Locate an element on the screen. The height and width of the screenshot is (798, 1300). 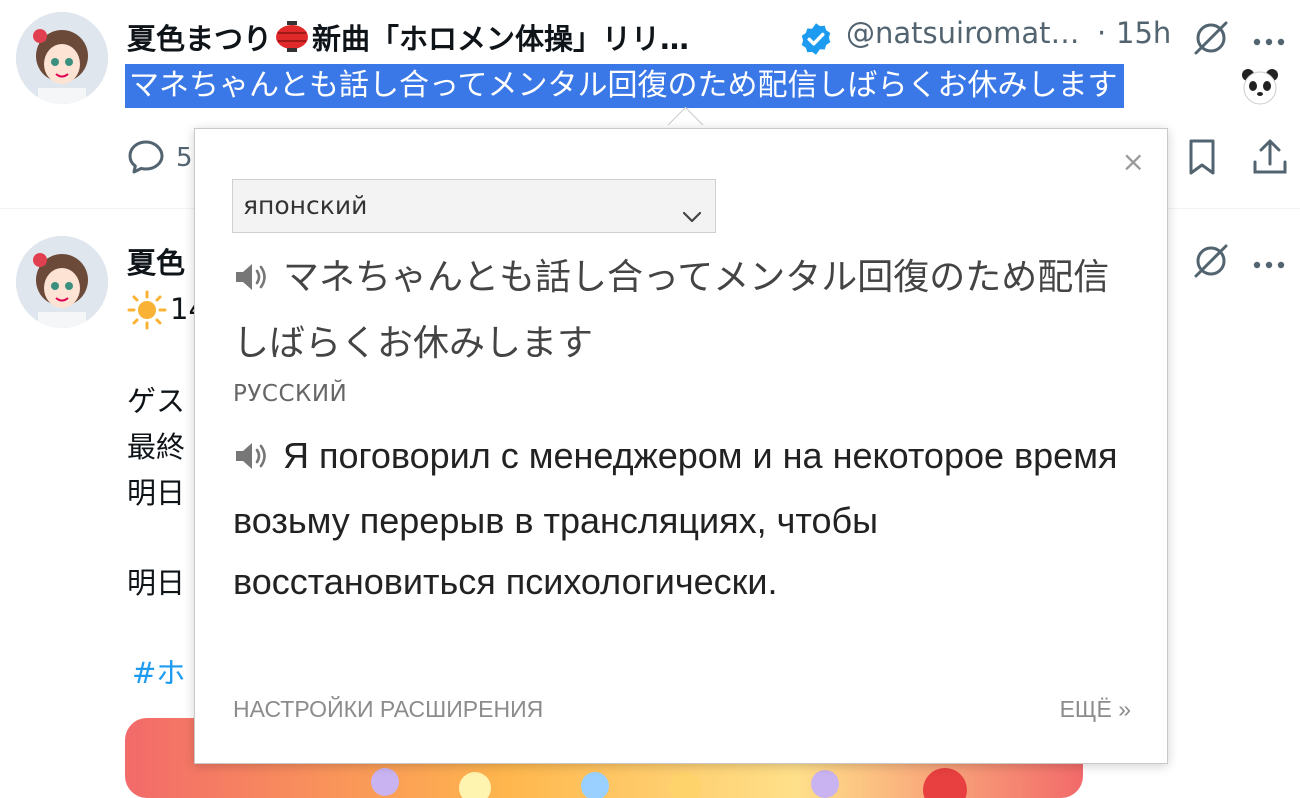
sun-emoji-icon is located at coordinates (147, 312).